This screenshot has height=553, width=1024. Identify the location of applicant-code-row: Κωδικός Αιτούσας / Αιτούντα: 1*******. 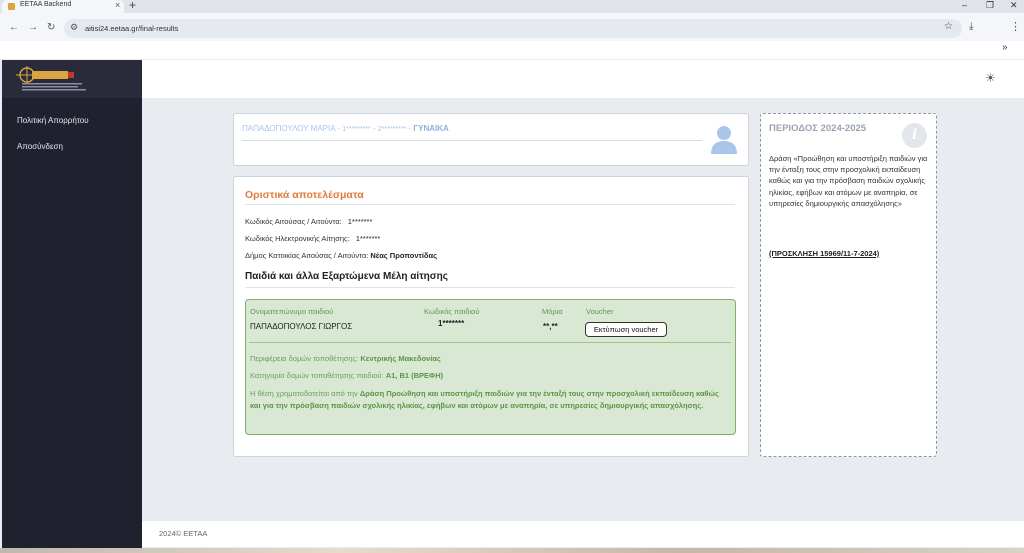
(308, 221).